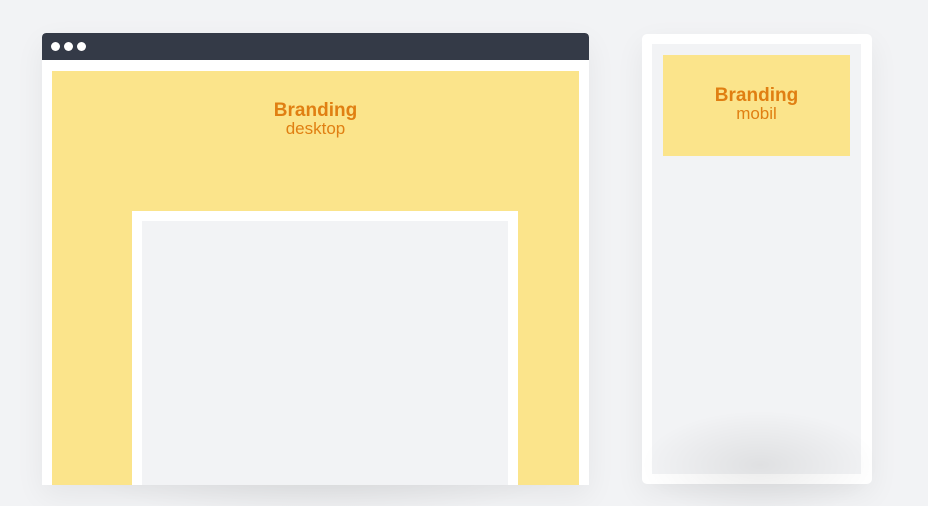  Describe the element at coordinates (756, 113) in the screenshot. I see `mobile-branding-subtitle: mobil` at that location.